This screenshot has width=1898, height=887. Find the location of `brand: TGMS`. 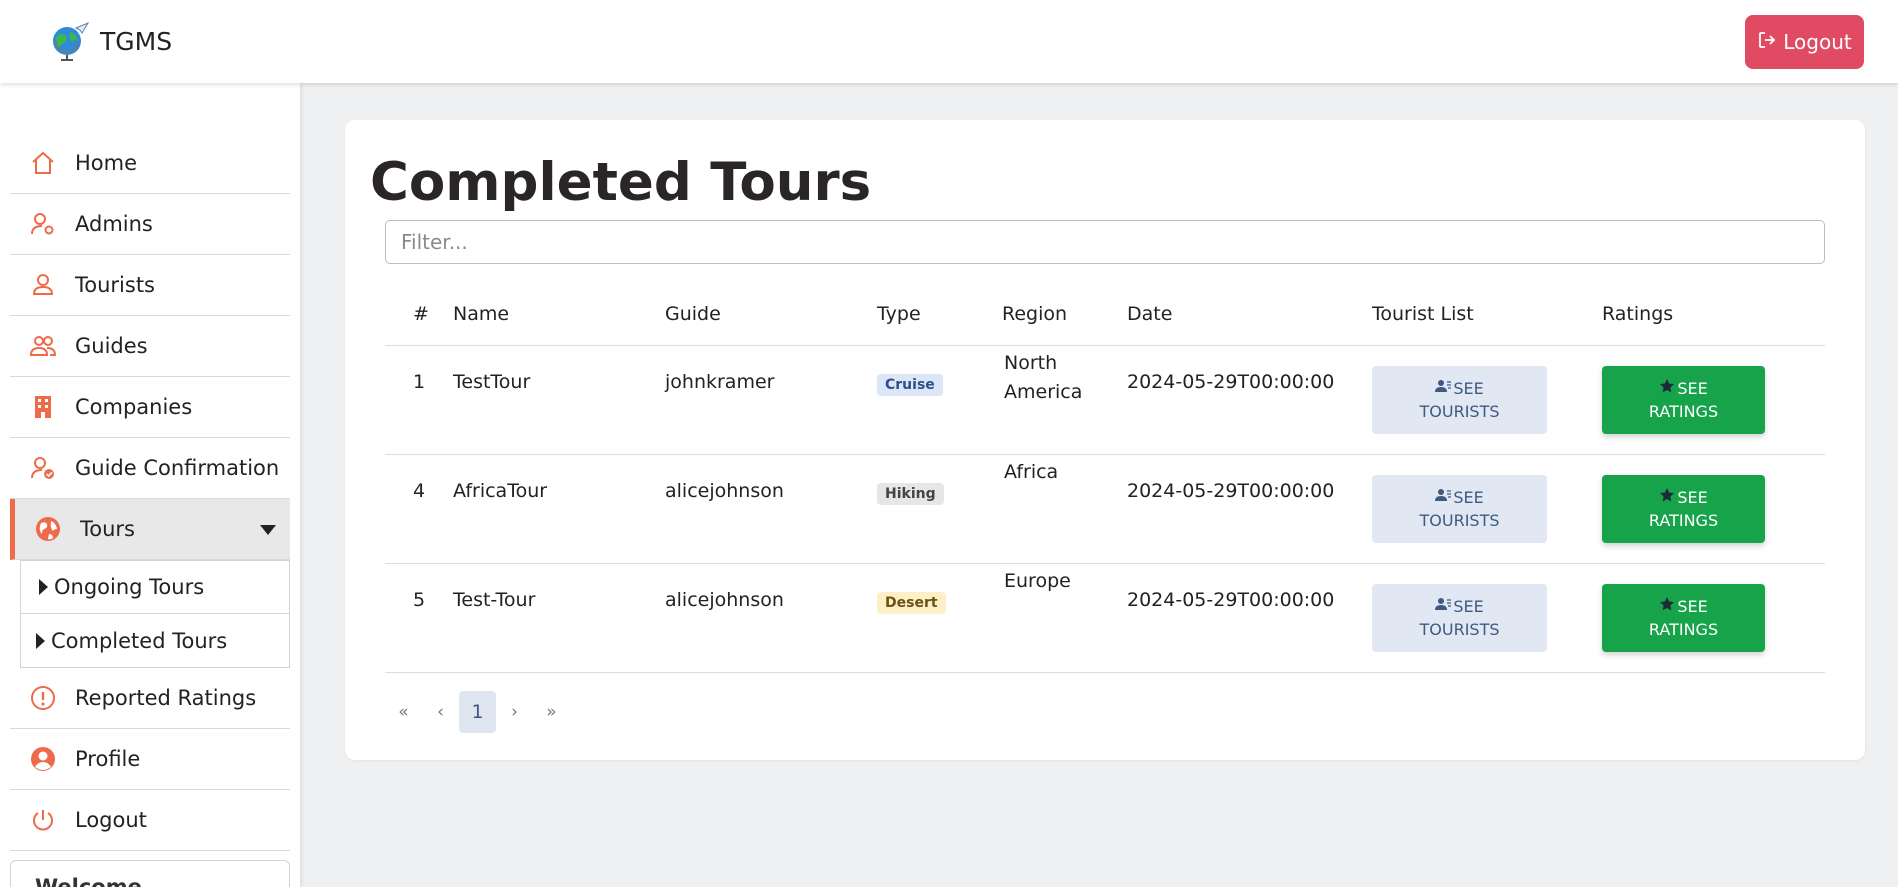

brand: TGMS is located at coordinates (110, 41).